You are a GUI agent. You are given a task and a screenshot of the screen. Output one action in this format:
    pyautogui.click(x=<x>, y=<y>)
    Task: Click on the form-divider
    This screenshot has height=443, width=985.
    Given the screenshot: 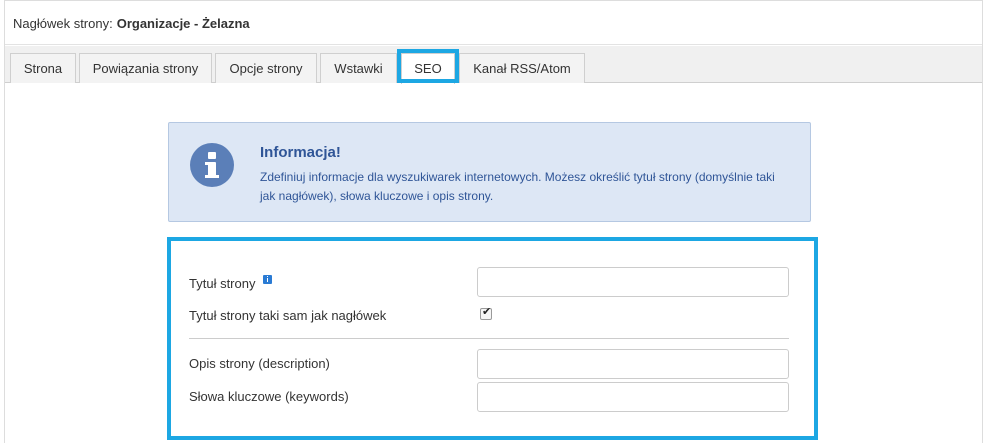 What is the action you would take?
    pyautogui.click(x=489, y=338)
    